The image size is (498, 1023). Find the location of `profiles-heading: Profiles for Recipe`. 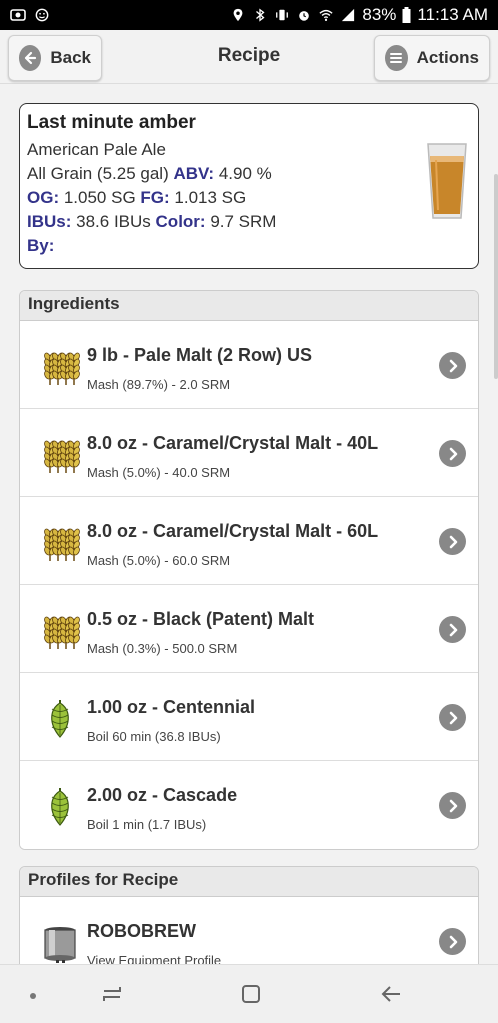

profiles-heading: Profiles for Recipe is located at coordinates (249, 882).